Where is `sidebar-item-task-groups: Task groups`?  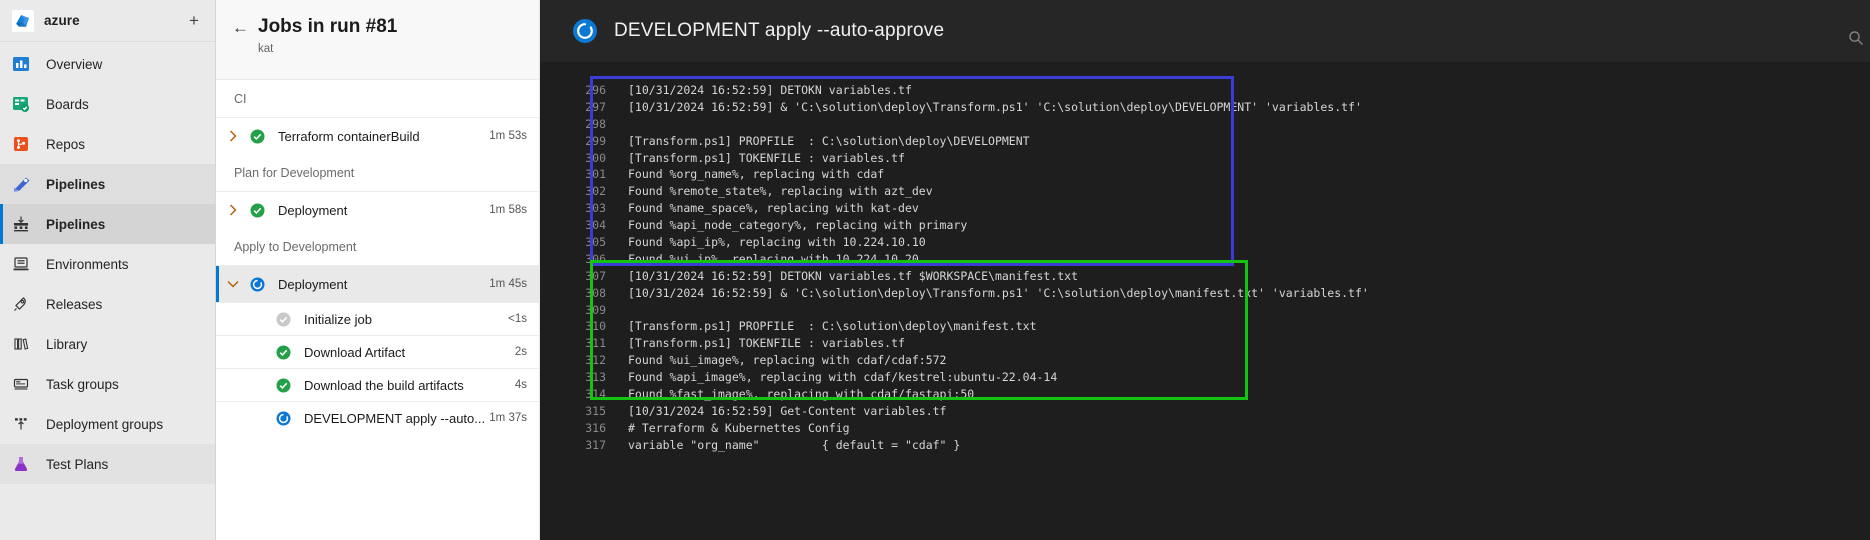 sidebar-item-task-groups: Task groups is located at coordinates (107, 384).